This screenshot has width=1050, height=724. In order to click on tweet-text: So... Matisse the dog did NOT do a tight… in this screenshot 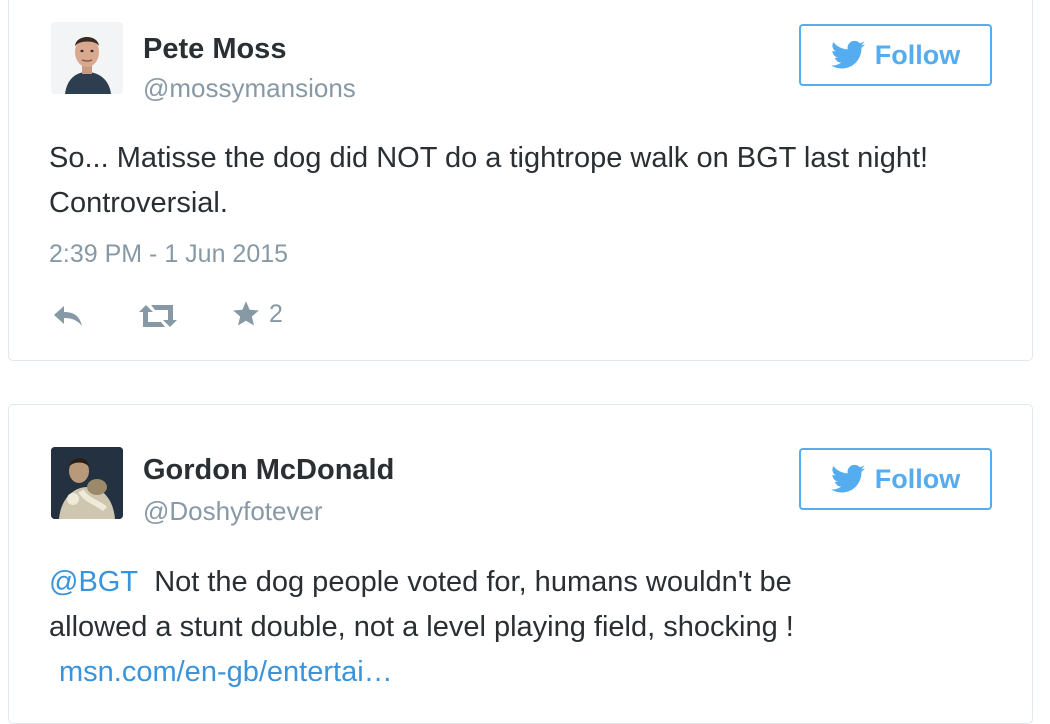, I will do `click(489, 180)`.